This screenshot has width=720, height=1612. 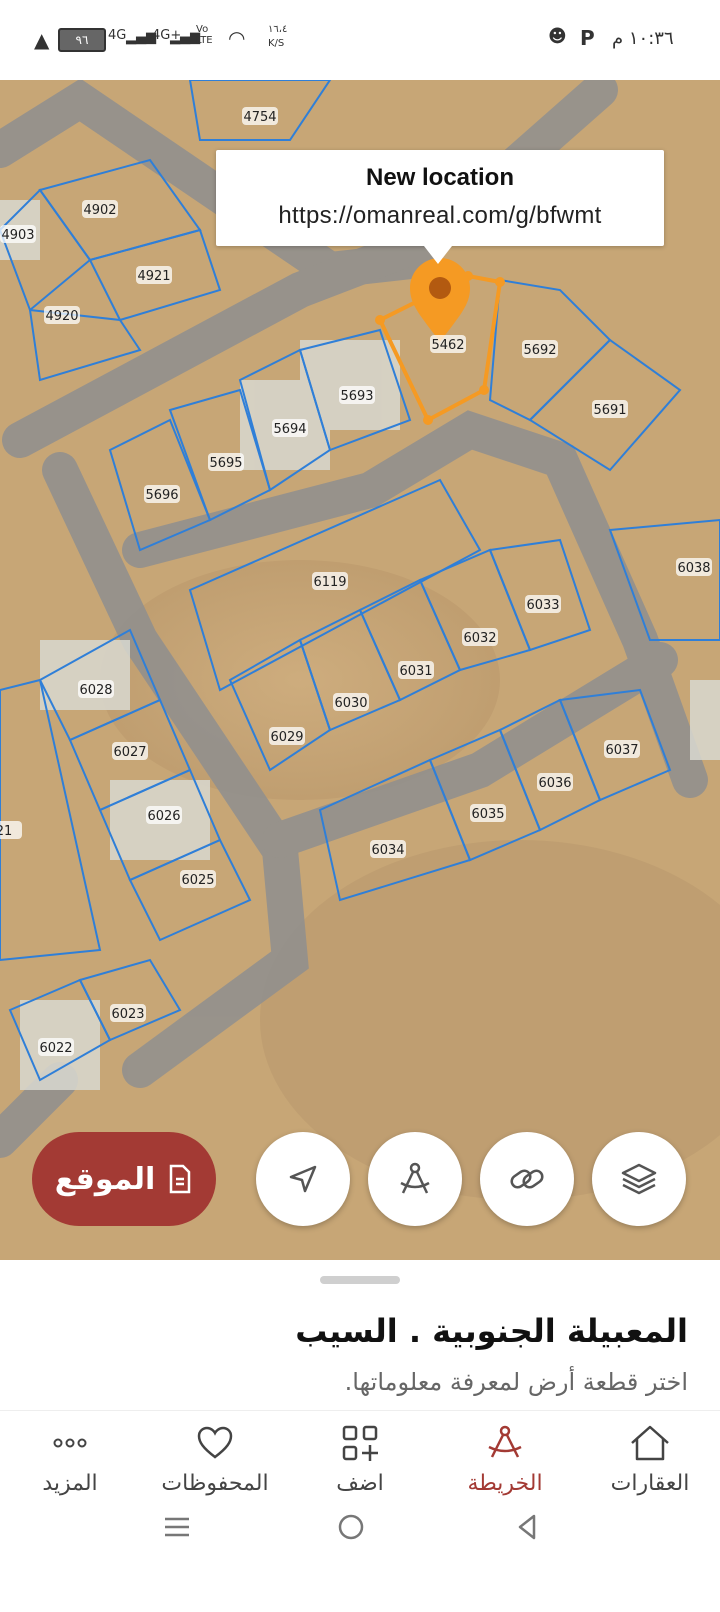 I want to click on sheet-drag-handle, so click(x=360, y=1280).